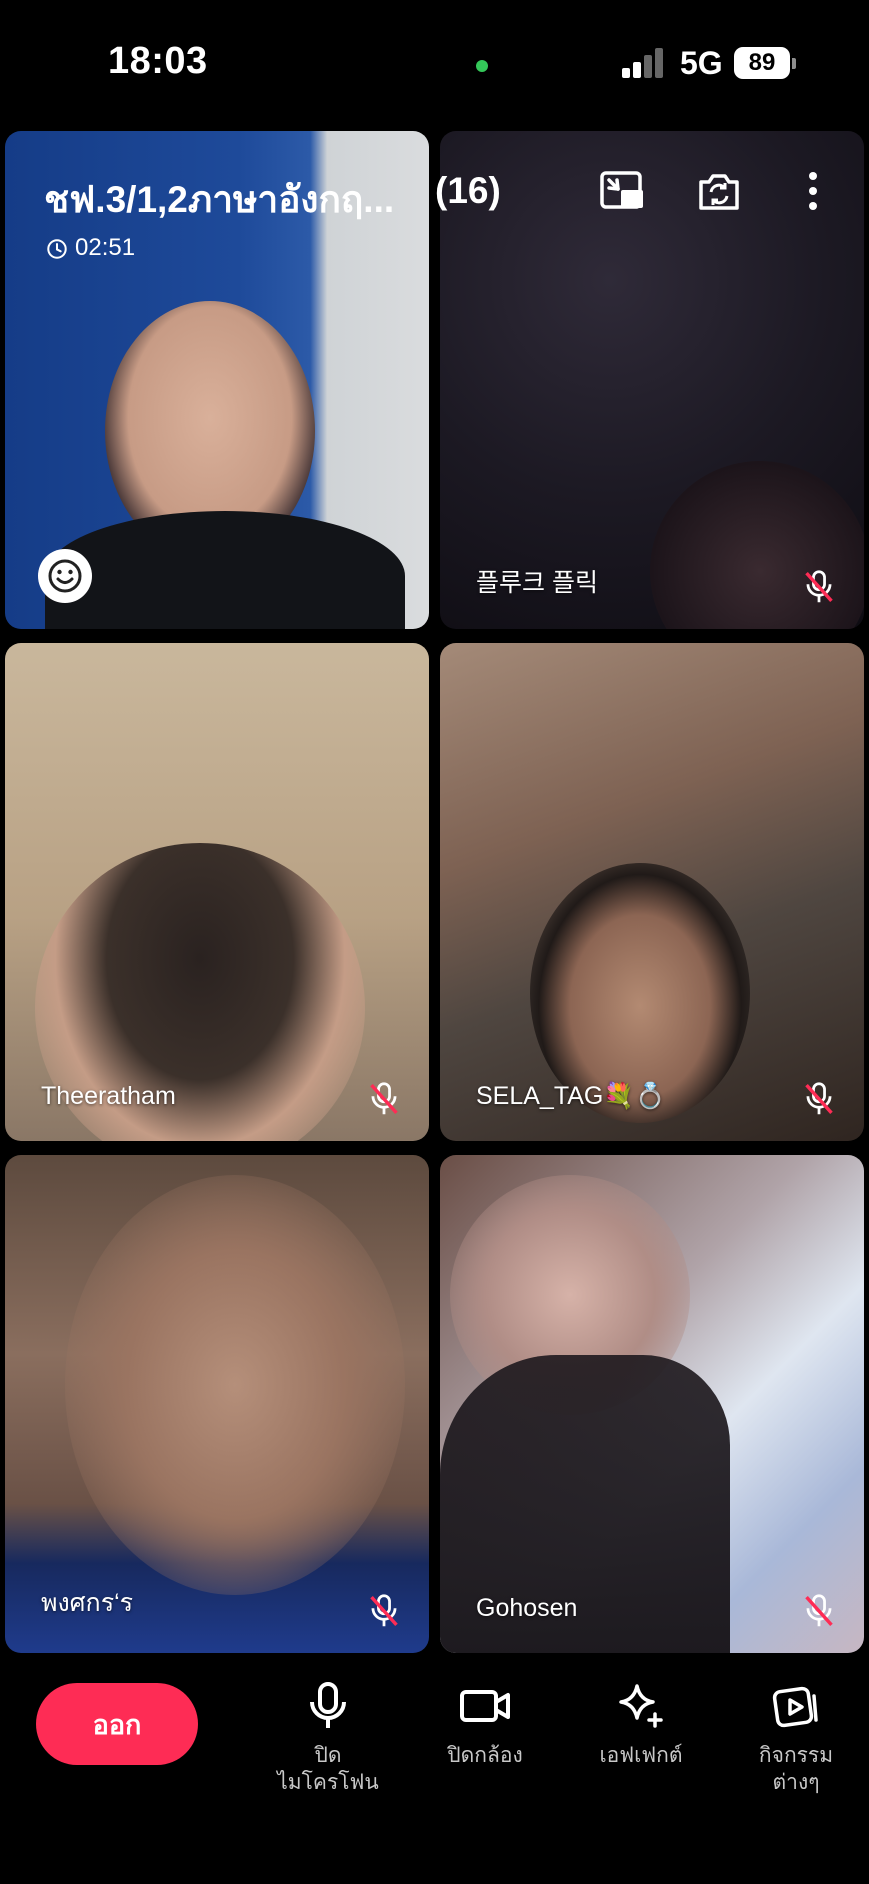 This screenshot has width=869, height=1884. I want to click on mute-mic-button: ปิด ไมโครโฟน, so click(328, 1738).